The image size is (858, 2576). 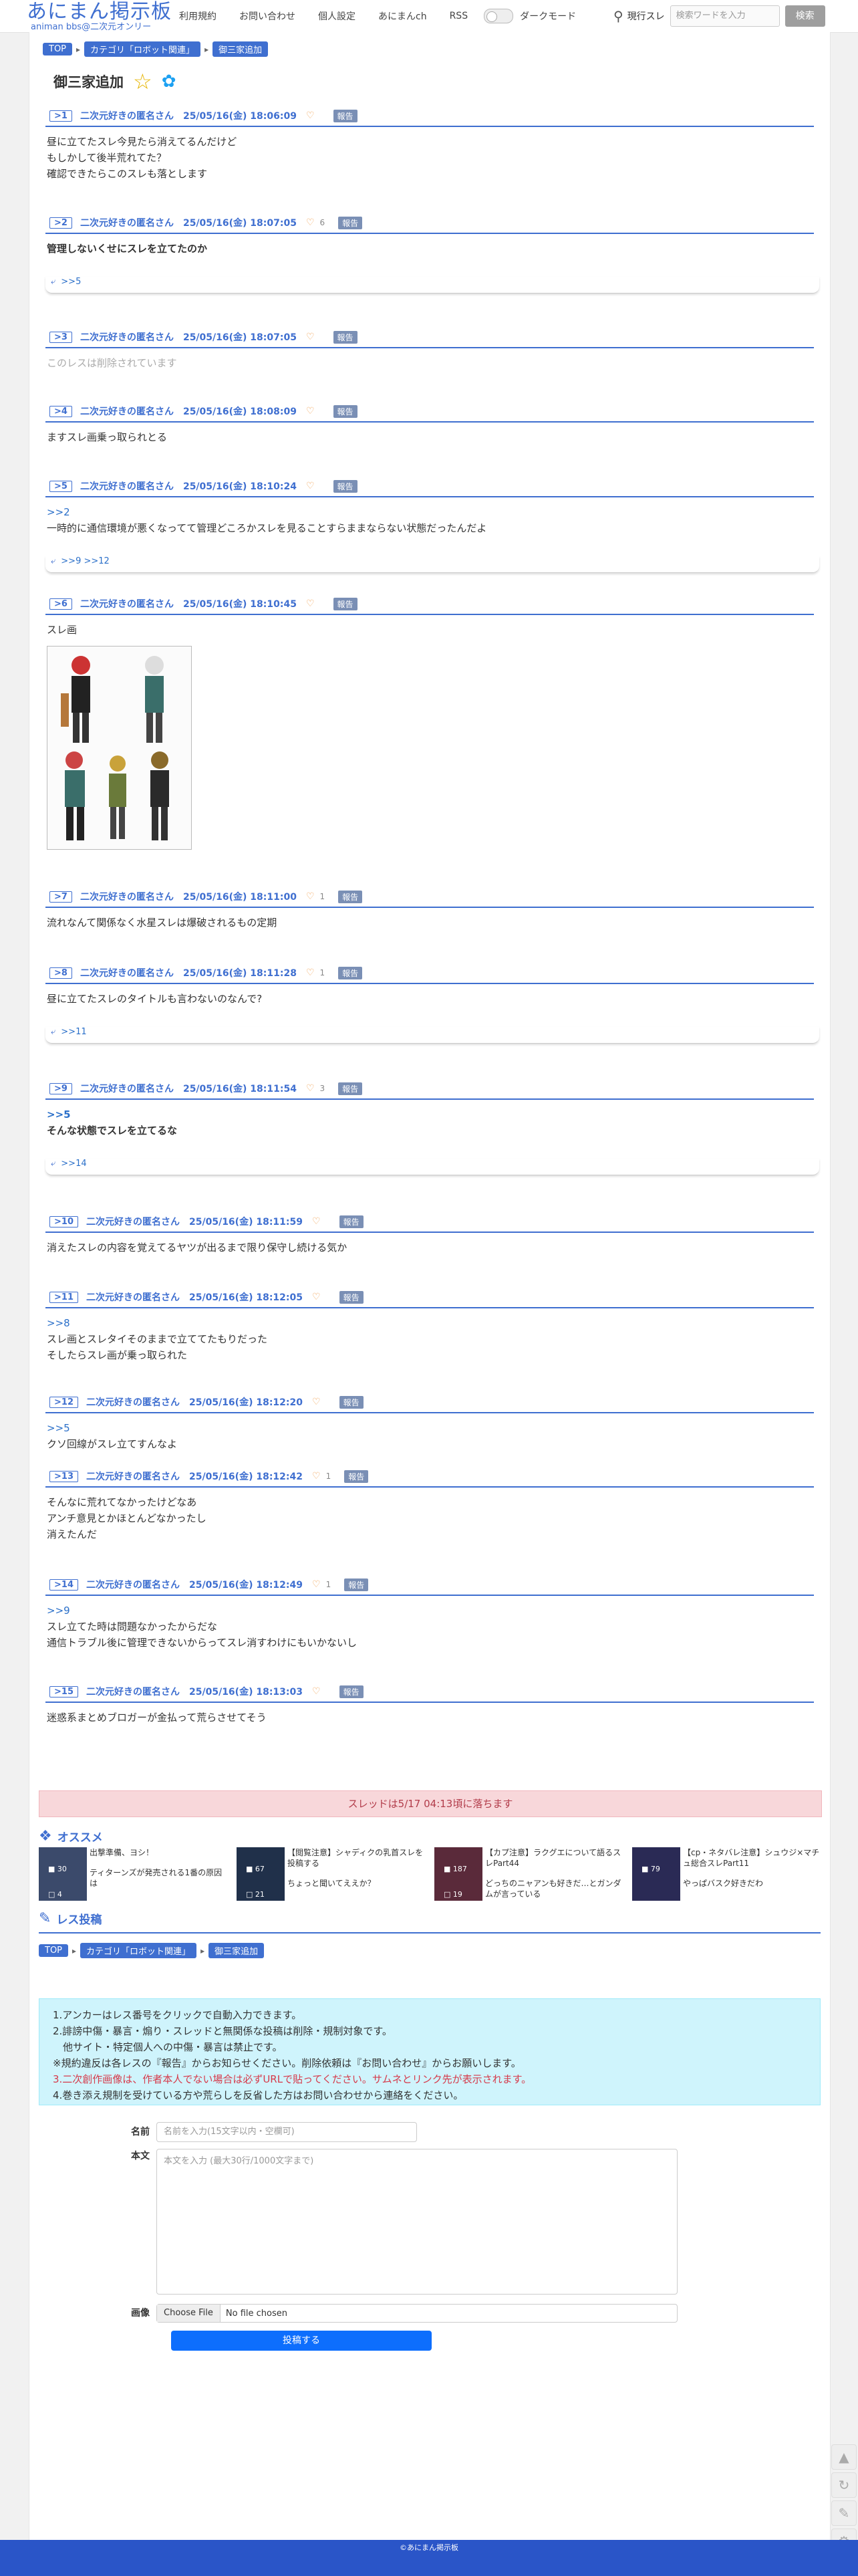 What do you see at coordinates (60, 1088) in the screenshot?
I see `post-number: >9` at bounding box center [60, 1088].